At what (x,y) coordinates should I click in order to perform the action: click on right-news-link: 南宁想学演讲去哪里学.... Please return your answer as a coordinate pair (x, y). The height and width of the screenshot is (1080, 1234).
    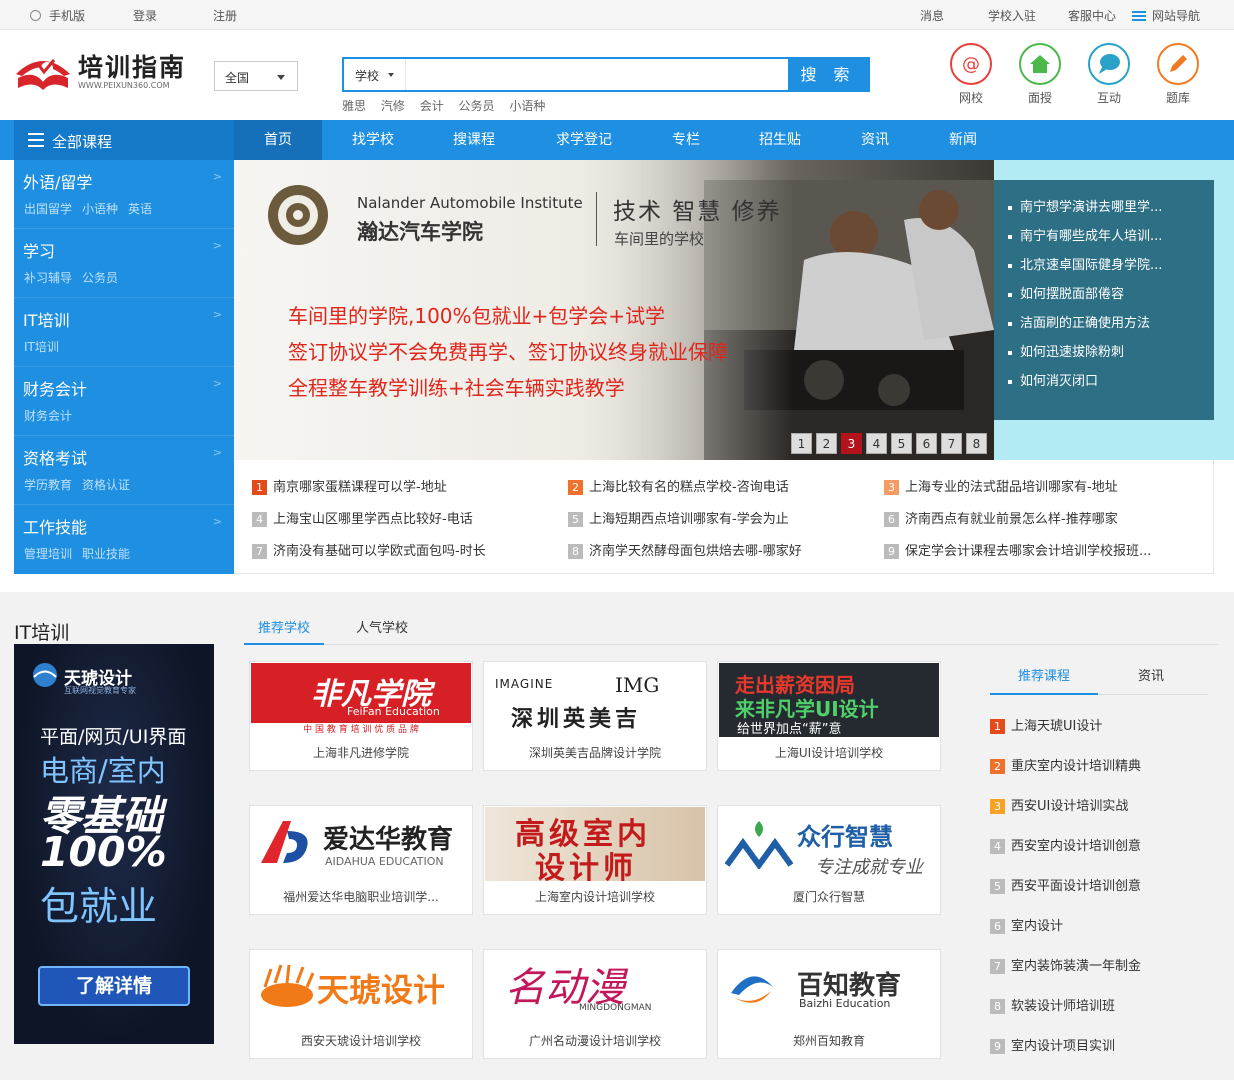
    Looking at the image, I should click on (1085, 205).